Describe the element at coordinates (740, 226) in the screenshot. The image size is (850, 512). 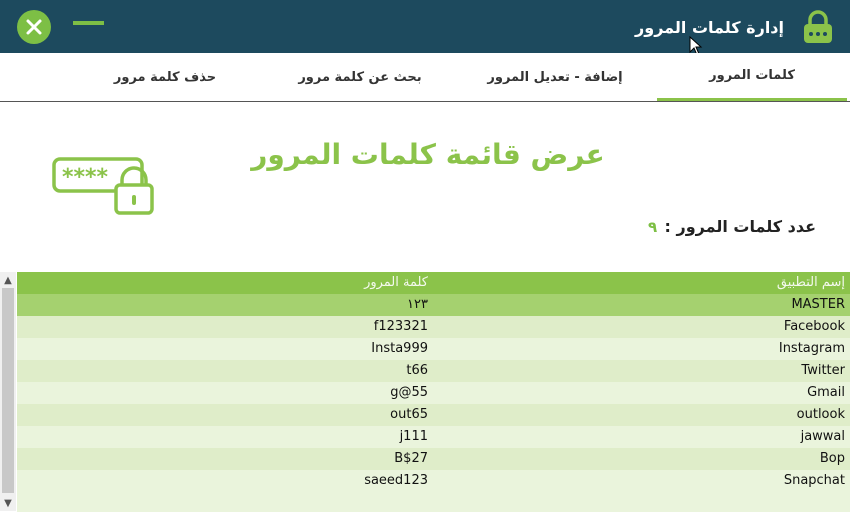
I see `password-count-label: عدد كلمات المرور :` at that location.